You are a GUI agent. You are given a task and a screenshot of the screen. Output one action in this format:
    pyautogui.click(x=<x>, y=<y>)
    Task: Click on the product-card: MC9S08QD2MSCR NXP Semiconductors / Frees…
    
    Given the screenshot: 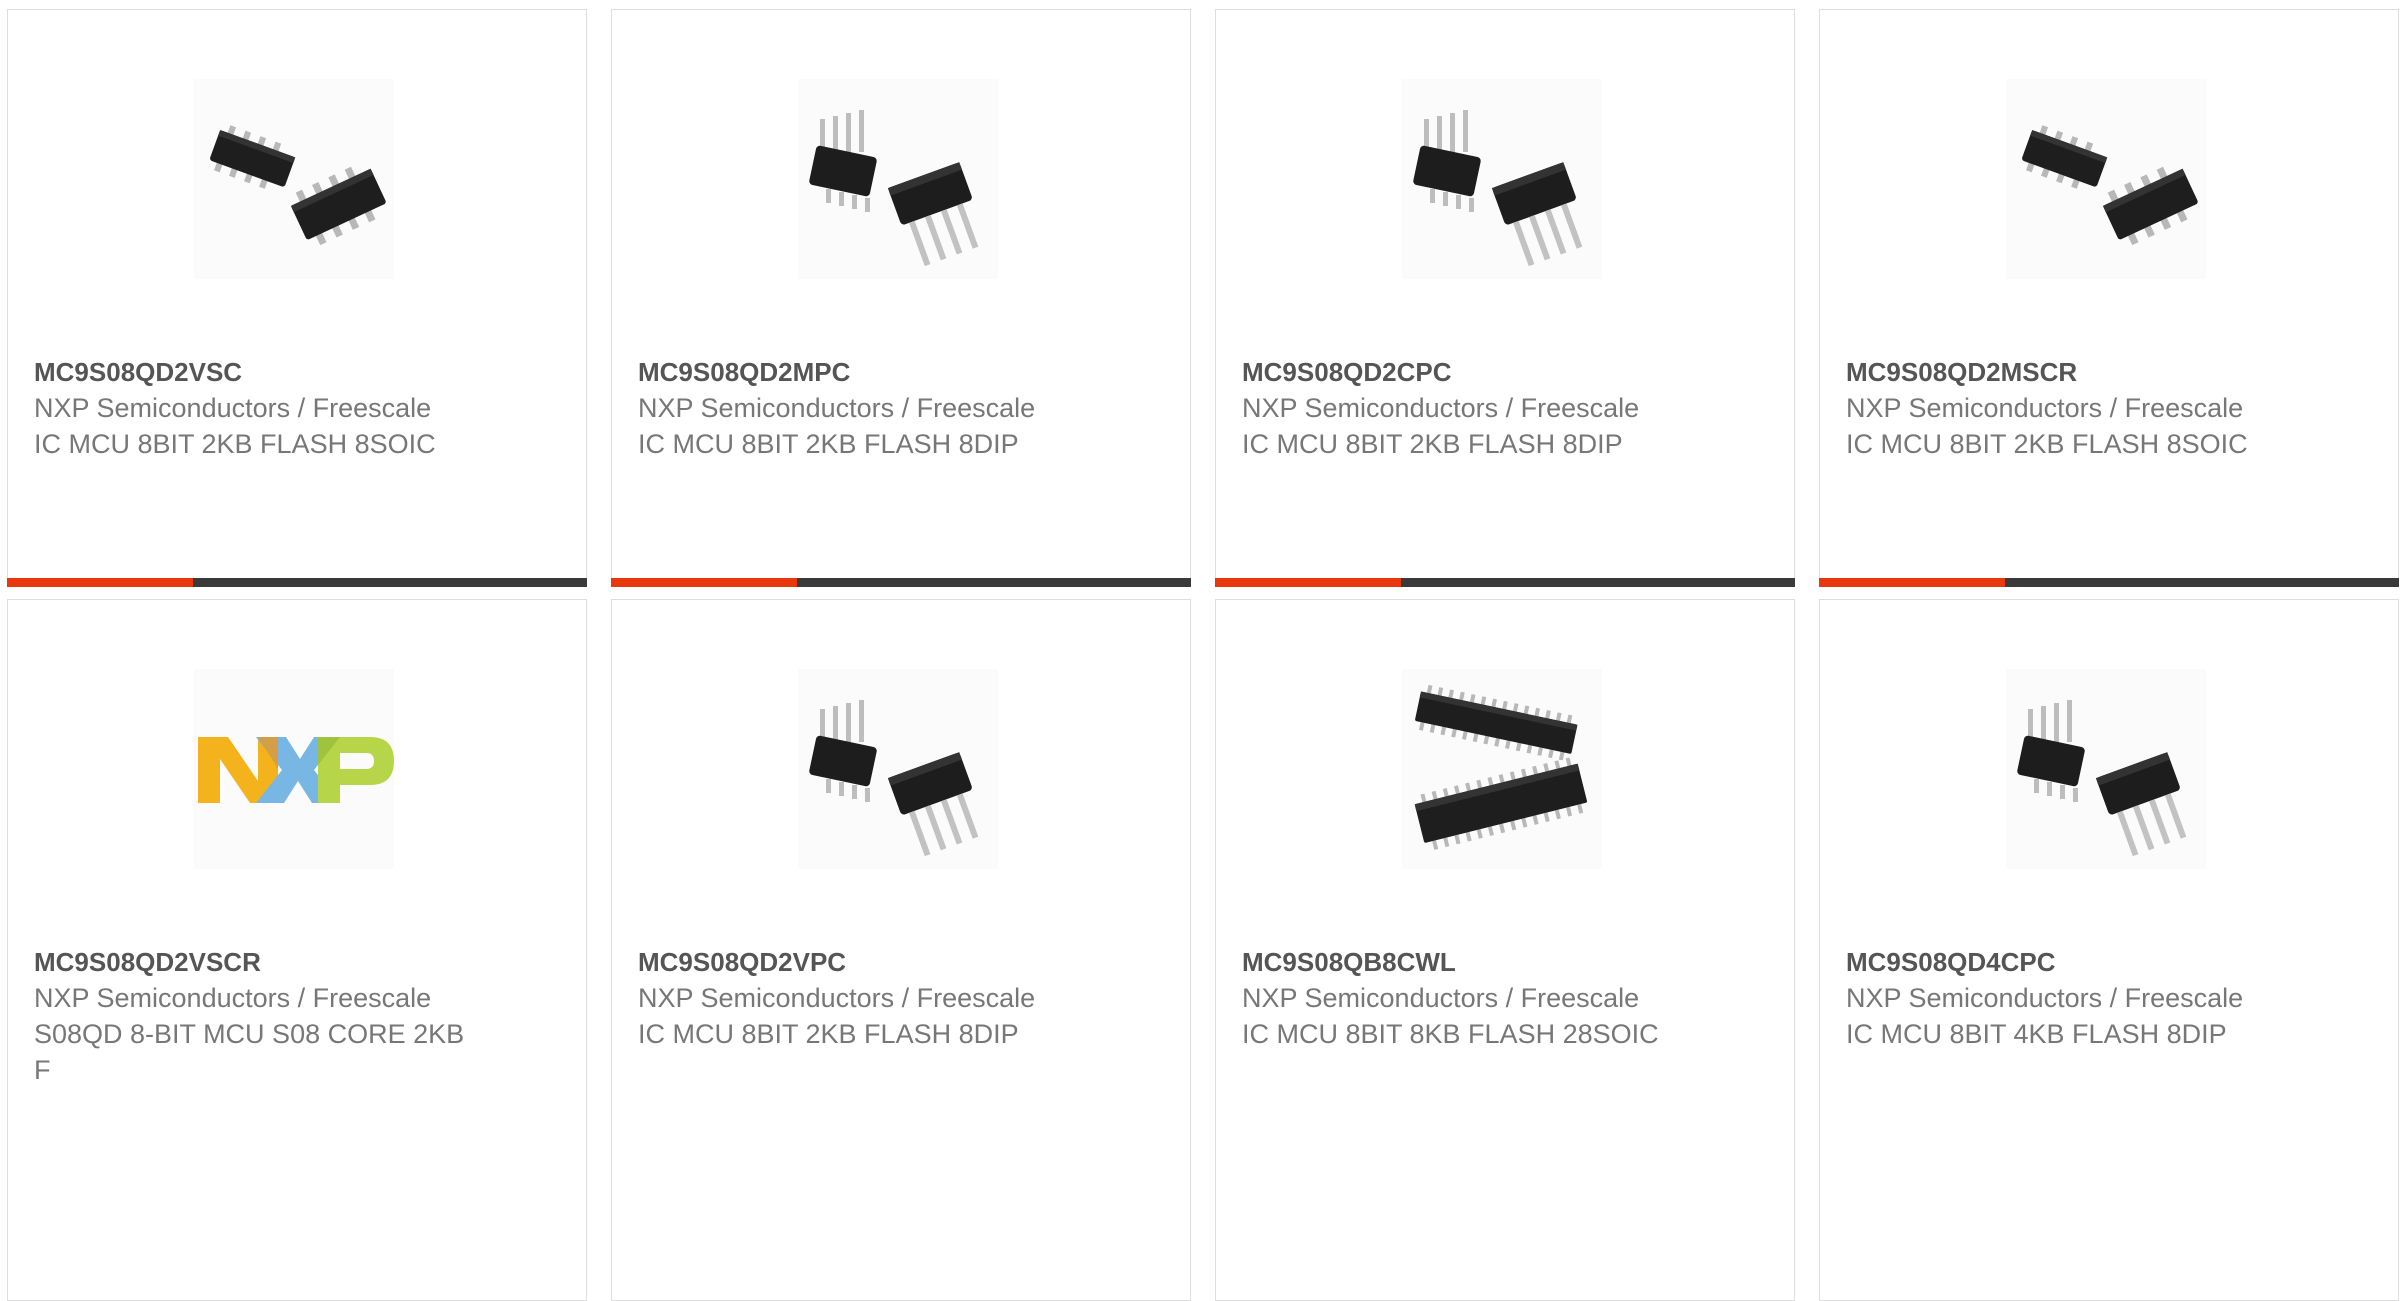 What is the action you would take?
    pyautogui.click(x=2109, y=298)
    